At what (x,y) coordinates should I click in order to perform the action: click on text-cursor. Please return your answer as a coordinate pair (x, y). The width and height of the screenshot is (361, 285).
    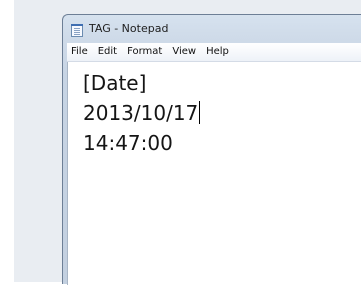
    Looking at the image, I should click on (200, 112).